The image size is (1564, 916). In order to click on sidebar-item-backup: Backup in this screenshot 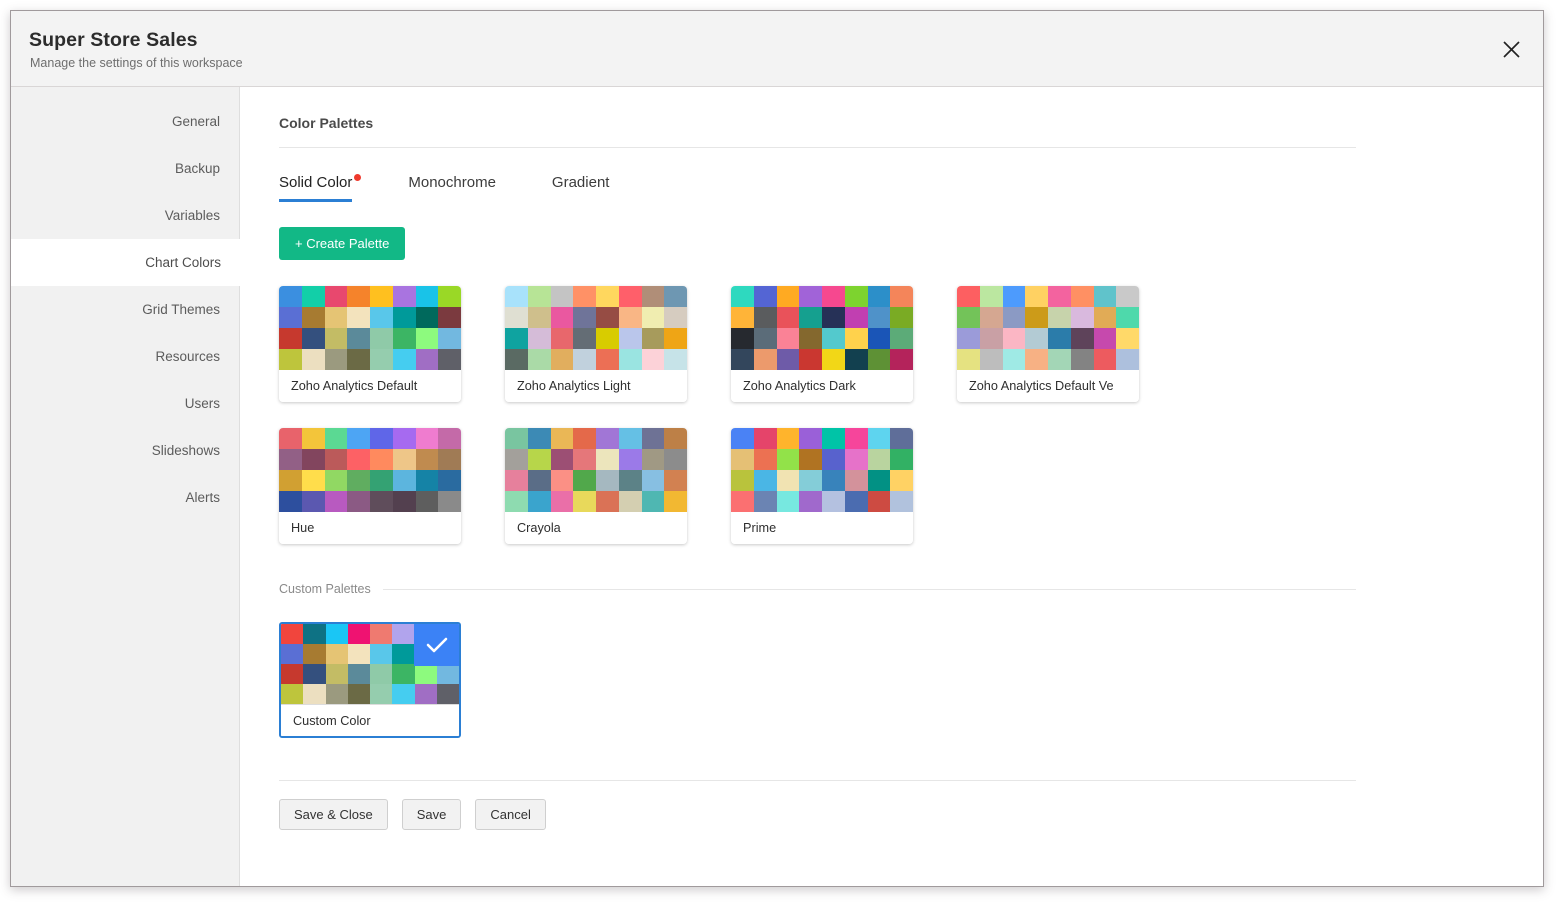, I will do `click(125, 168)`.